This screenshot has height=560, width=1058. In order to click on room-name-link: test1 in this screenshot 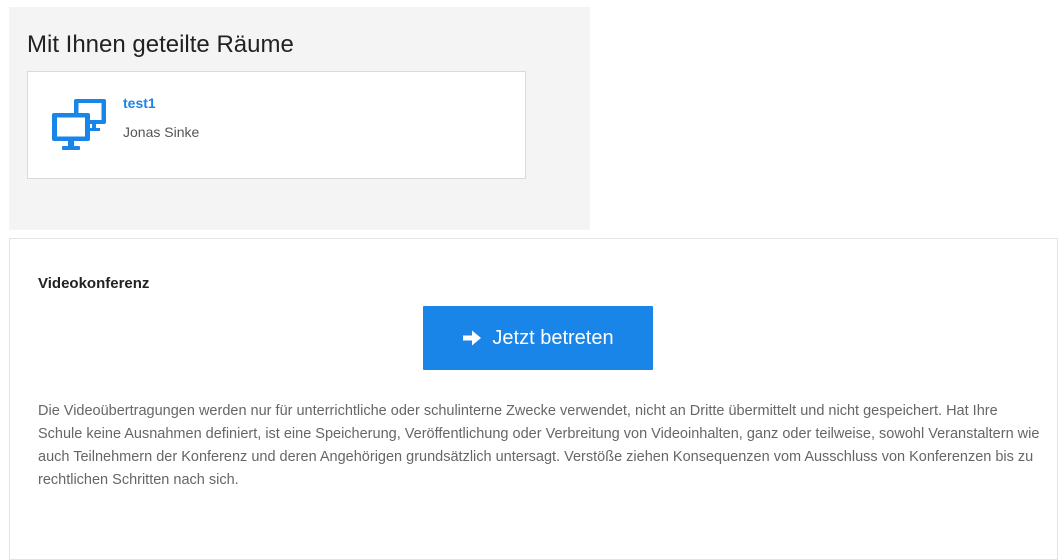, I will do `click(139, 103)`.